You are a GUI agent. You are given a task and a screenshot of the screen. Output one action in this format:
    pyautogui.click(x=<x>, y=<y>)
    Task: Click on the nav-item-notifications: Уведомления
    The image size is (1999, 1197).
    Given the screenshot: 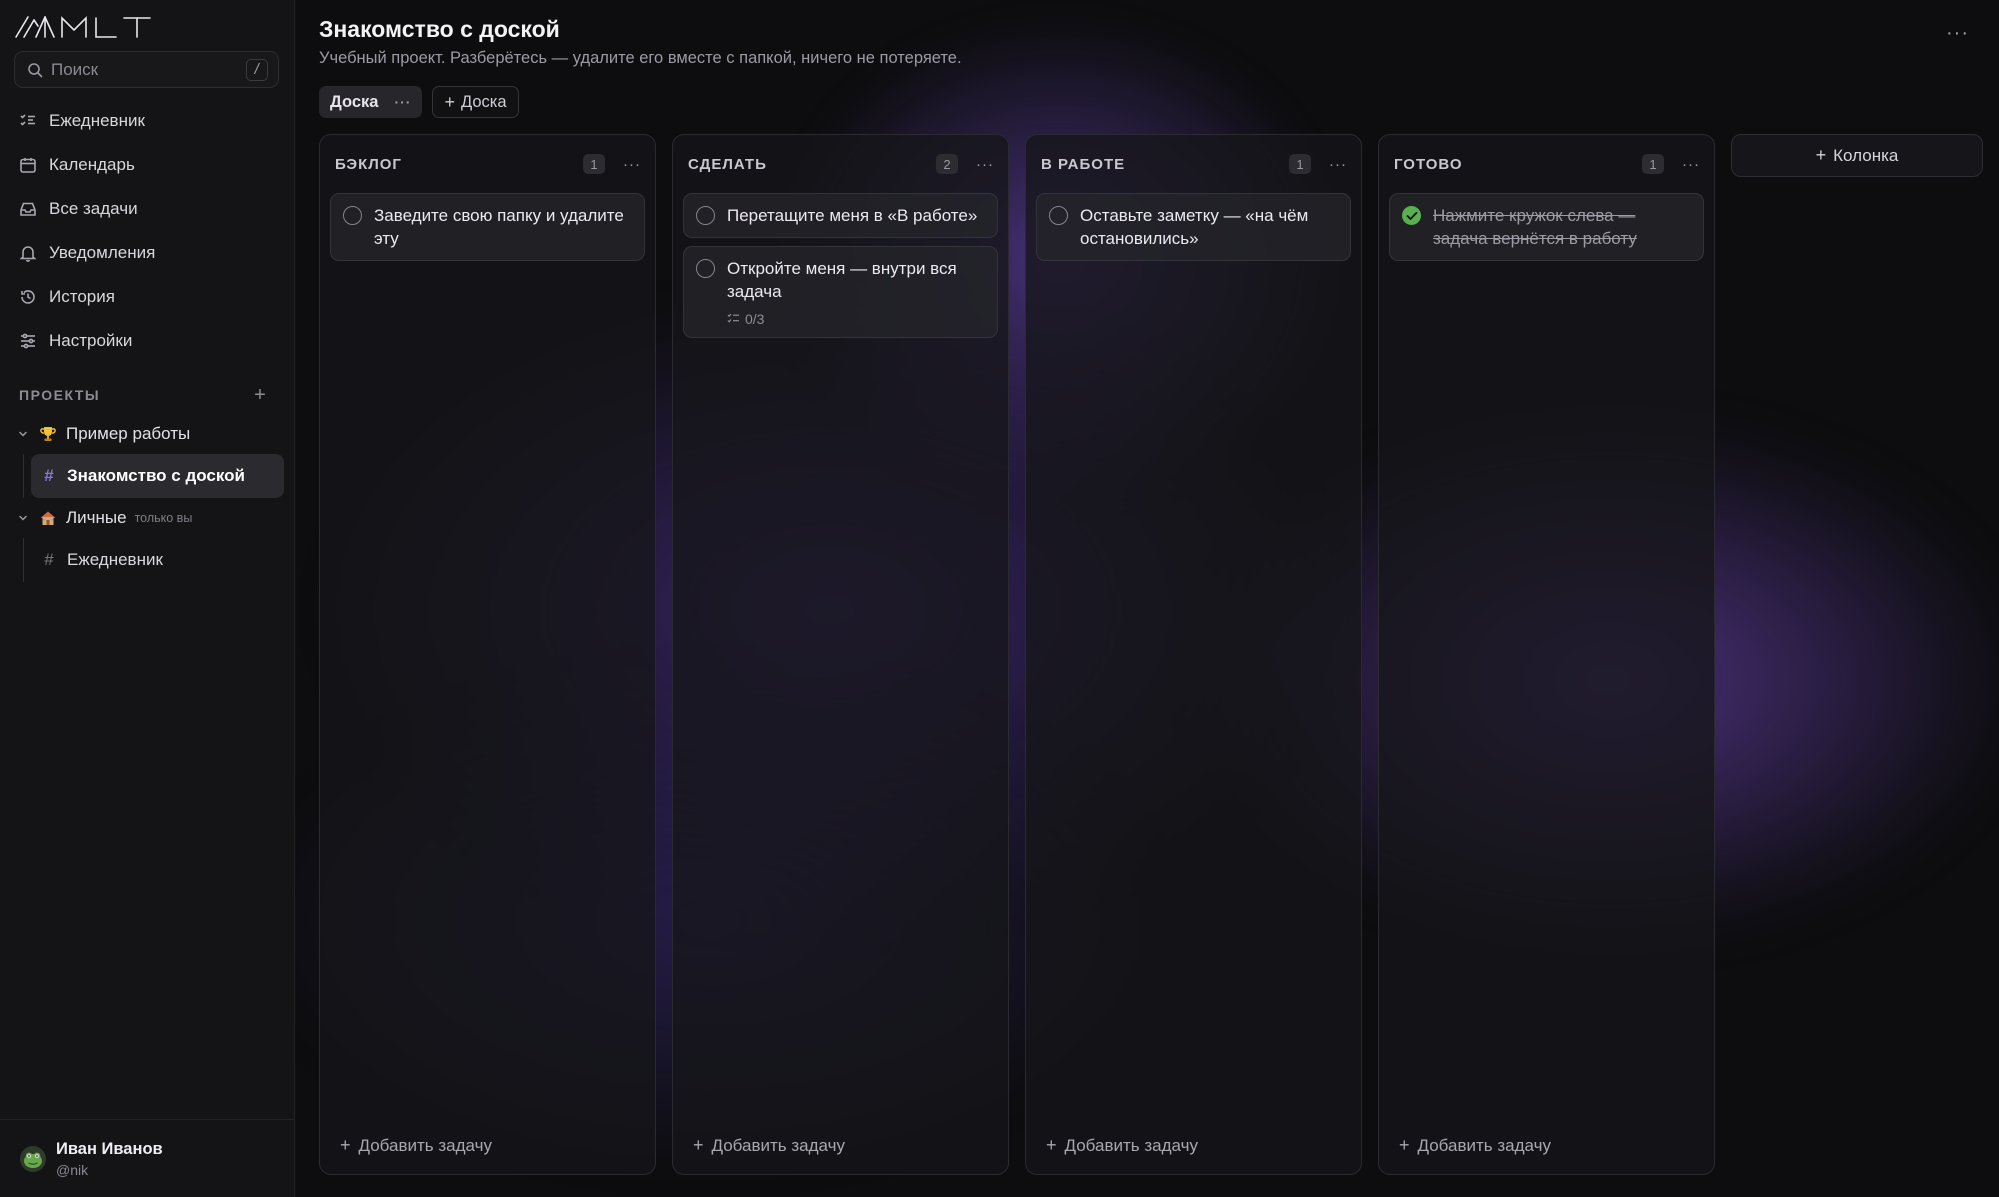 What is the action you would take?
    pyautogui.click(x=147, y=253)
    